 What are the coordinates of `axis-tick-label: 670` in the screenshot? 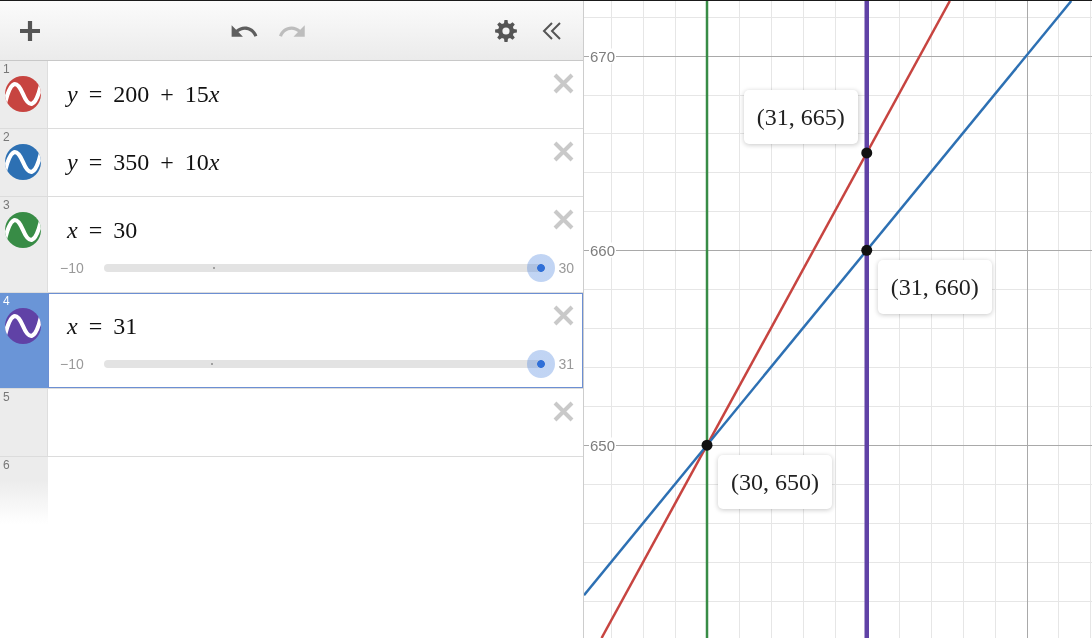 It's located at (603, 56).